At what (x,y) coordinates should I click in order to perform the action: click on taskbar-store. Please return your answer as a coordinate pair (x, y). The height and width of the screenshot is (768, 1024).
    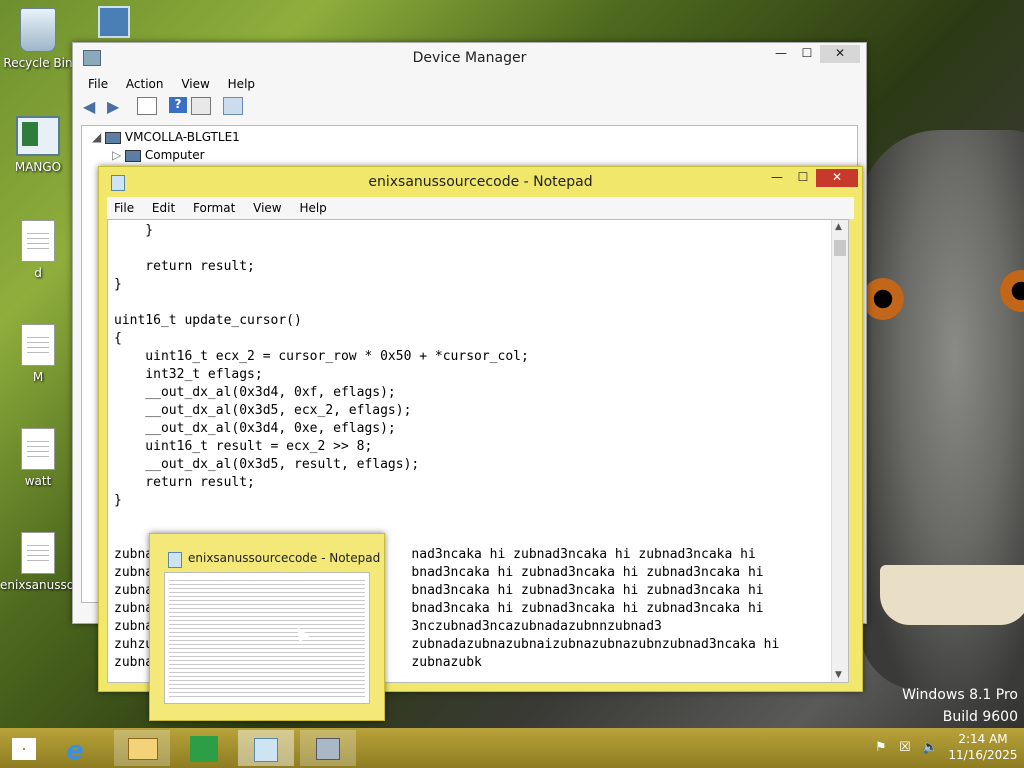
    Looking at the image, I should click on (204, 748).